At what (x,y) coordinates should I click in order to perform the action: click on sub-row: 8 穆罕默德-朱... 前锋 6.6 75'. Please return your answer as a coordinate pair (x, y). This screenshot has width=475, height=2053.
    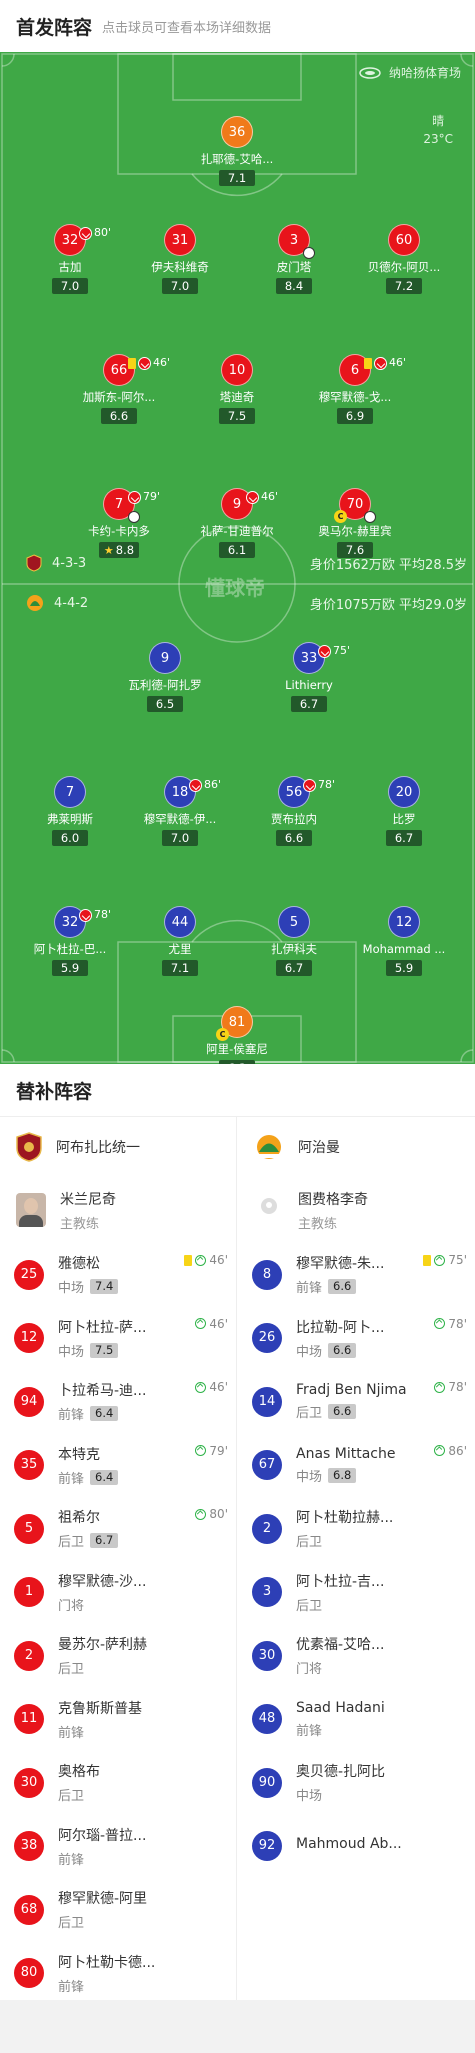
    Looking at the image, I should click on (356, 1275).